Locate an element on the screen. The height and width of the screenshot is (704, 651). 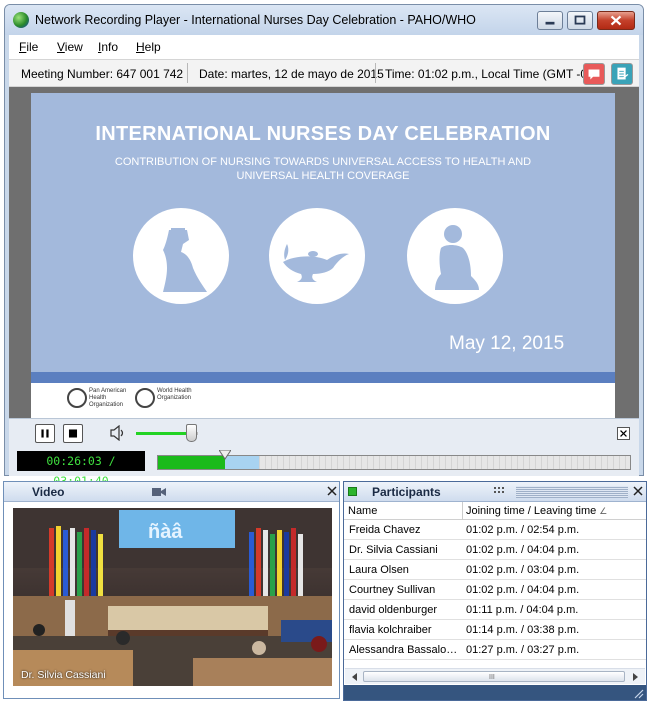
close-controls-button is located at coordinates (623, 433).